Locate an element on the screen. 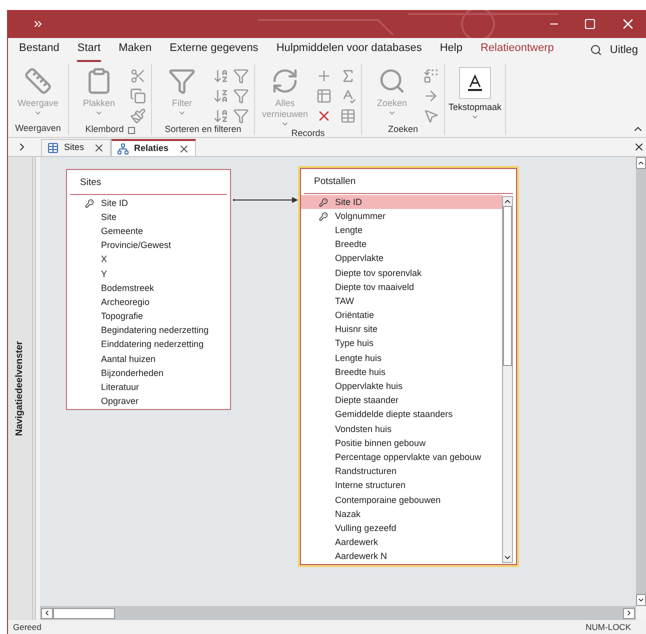 The width and height of the screenshot is (646, 634). table-title: Potstallen is located at coordinates (408, 181).